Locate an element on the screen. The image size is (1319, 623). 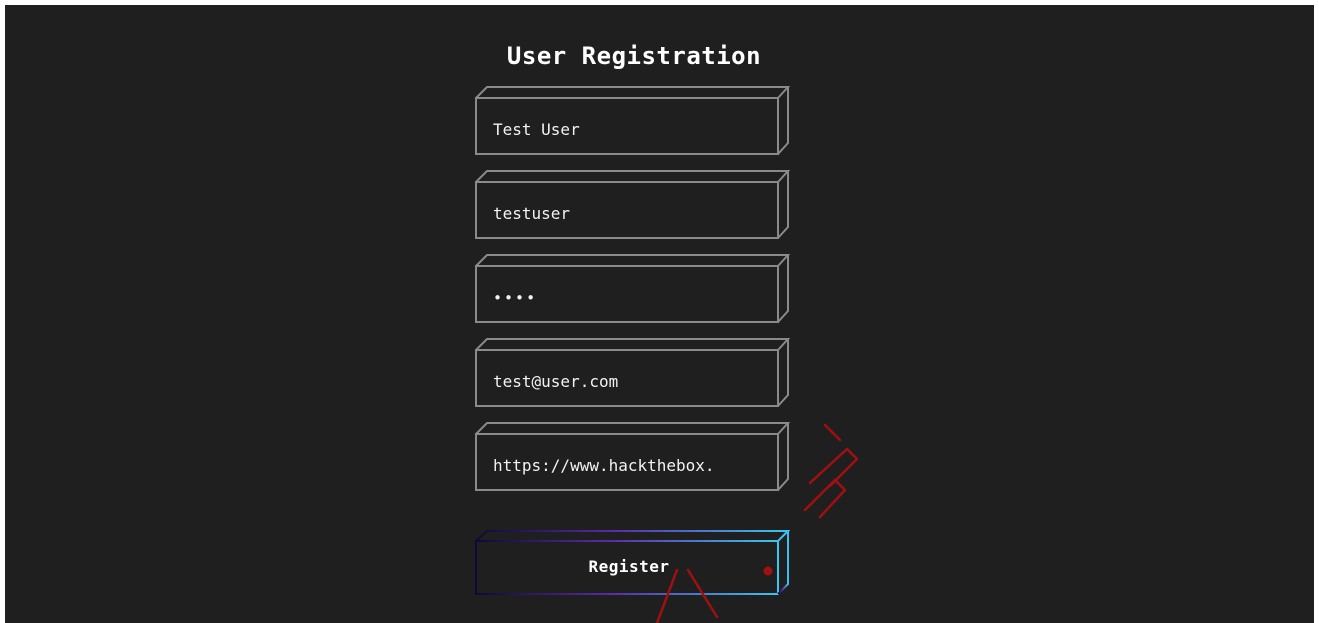
username-input: testuser is located at coordinates (635, 214).